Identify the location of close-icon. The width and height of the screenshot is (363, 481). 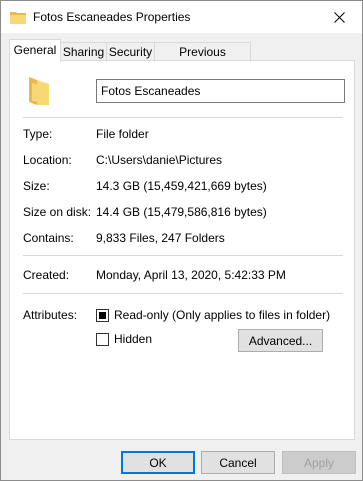
(339, 17).